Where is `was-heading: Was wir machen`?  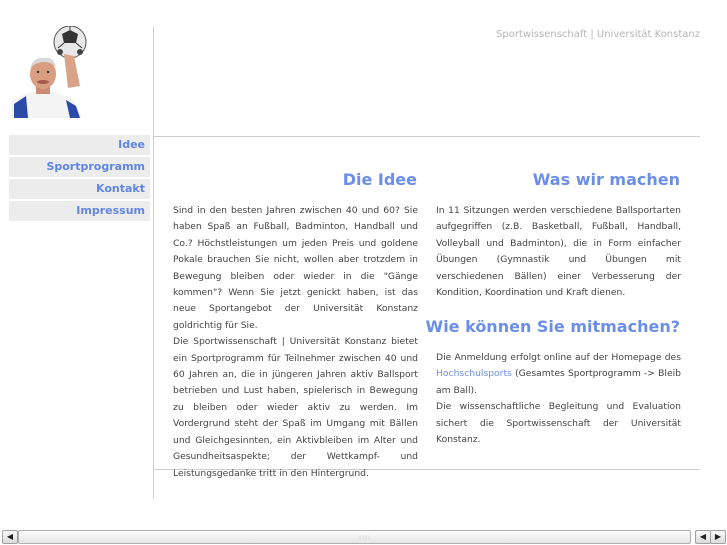 was-heading: Was wir machen is located at coordinates (606, 179).